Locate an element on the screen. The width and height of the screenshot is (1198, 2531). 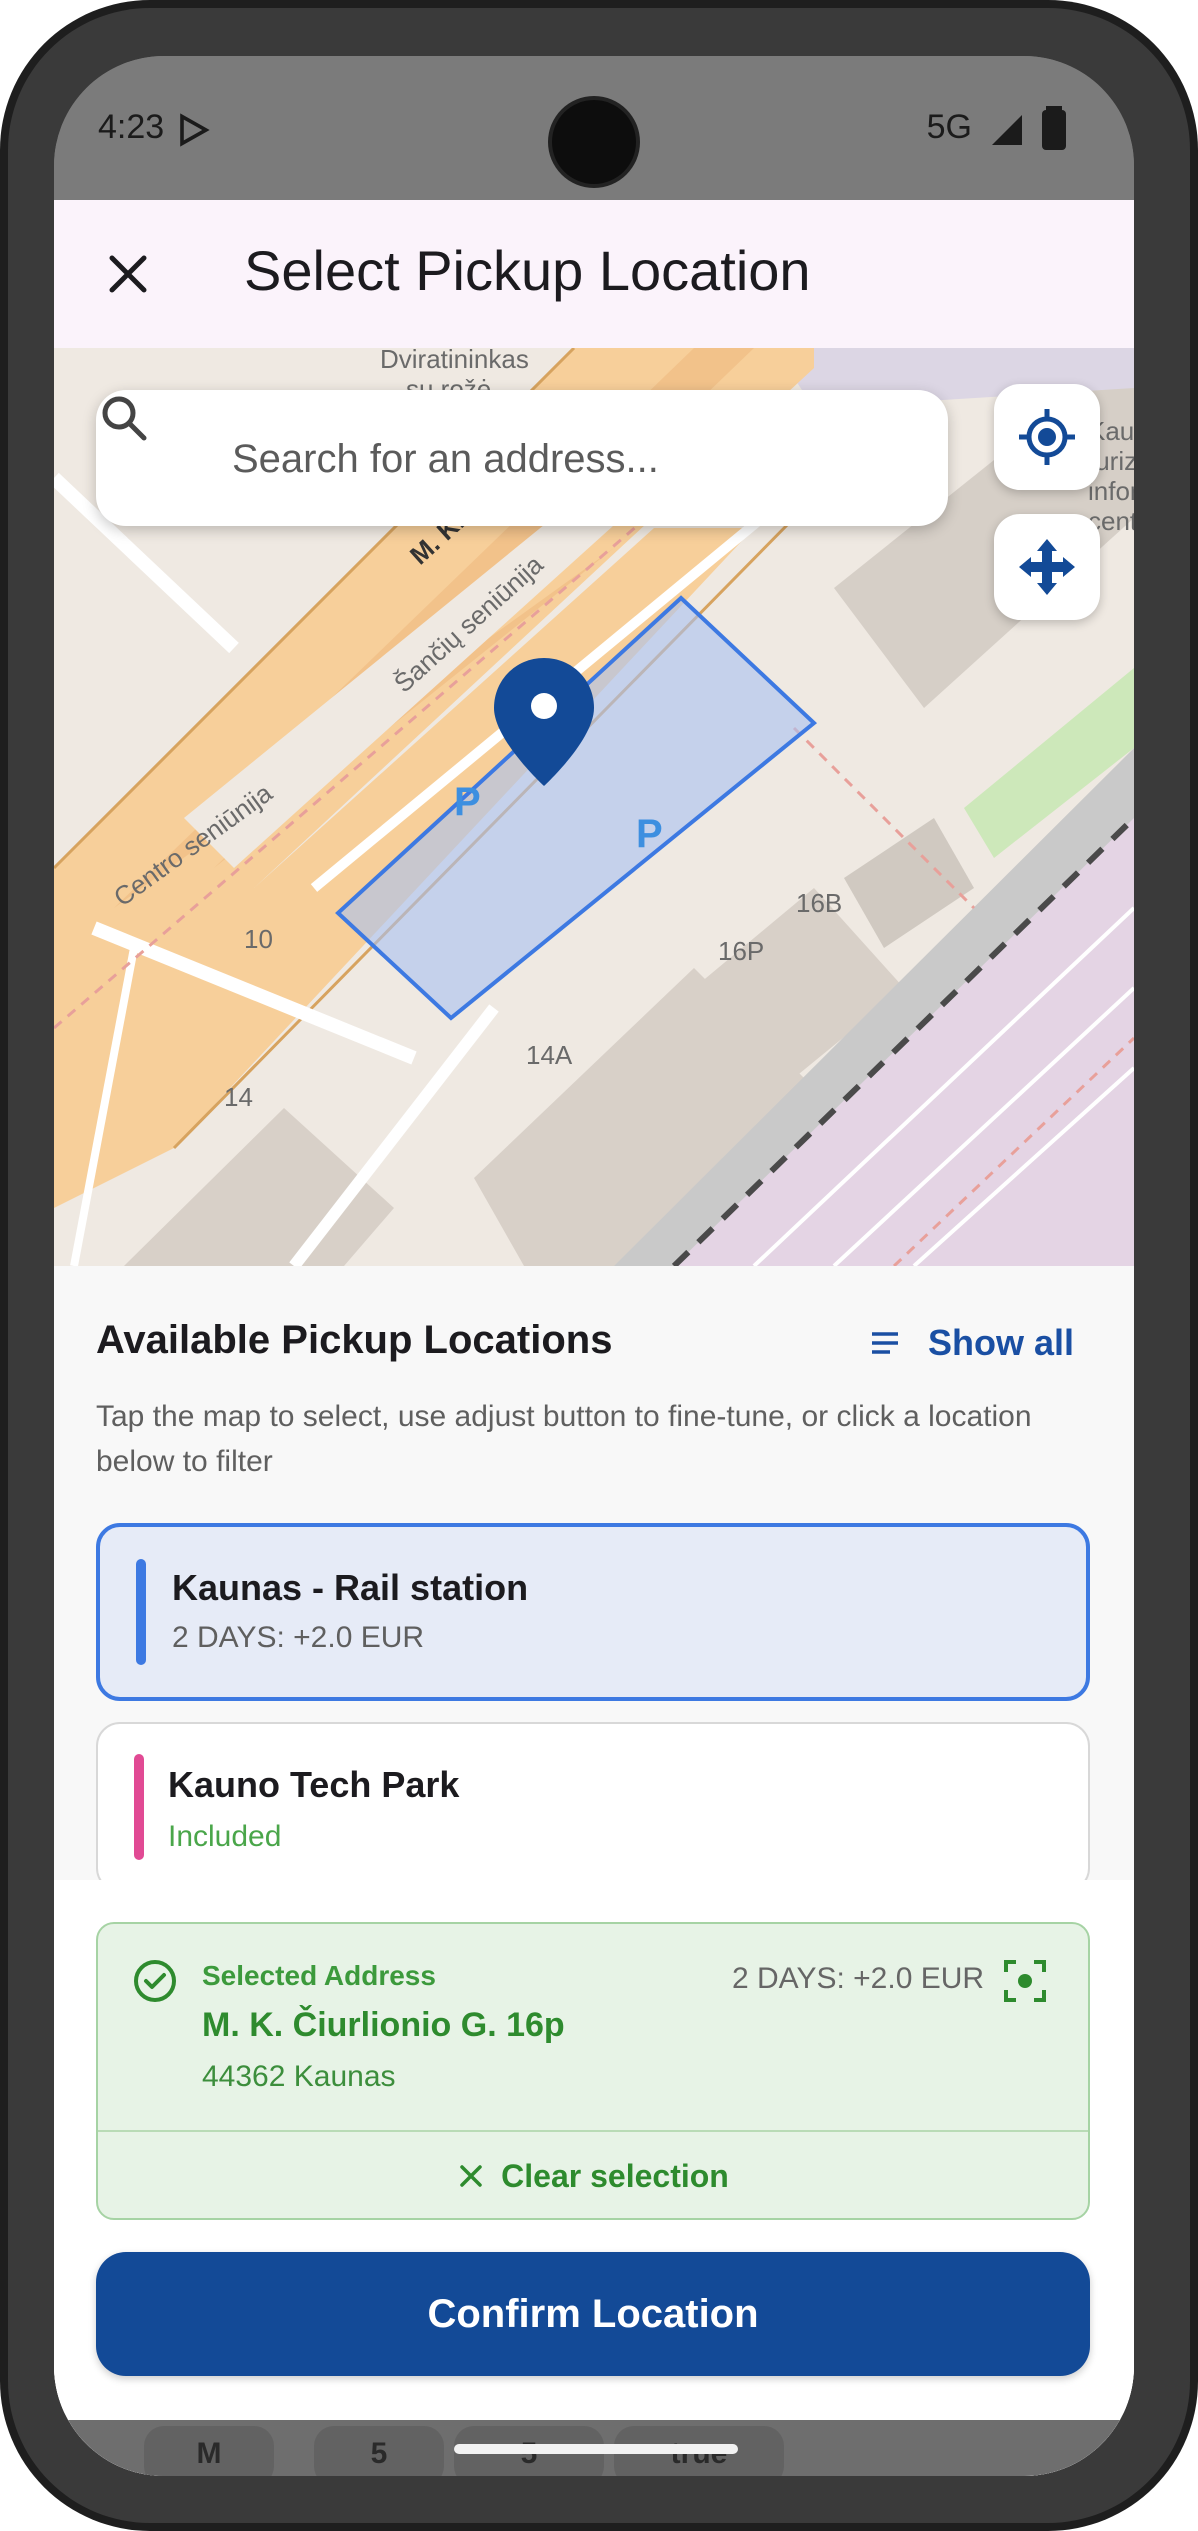
underlay-chip: M is located at coordinates (209, 2451).